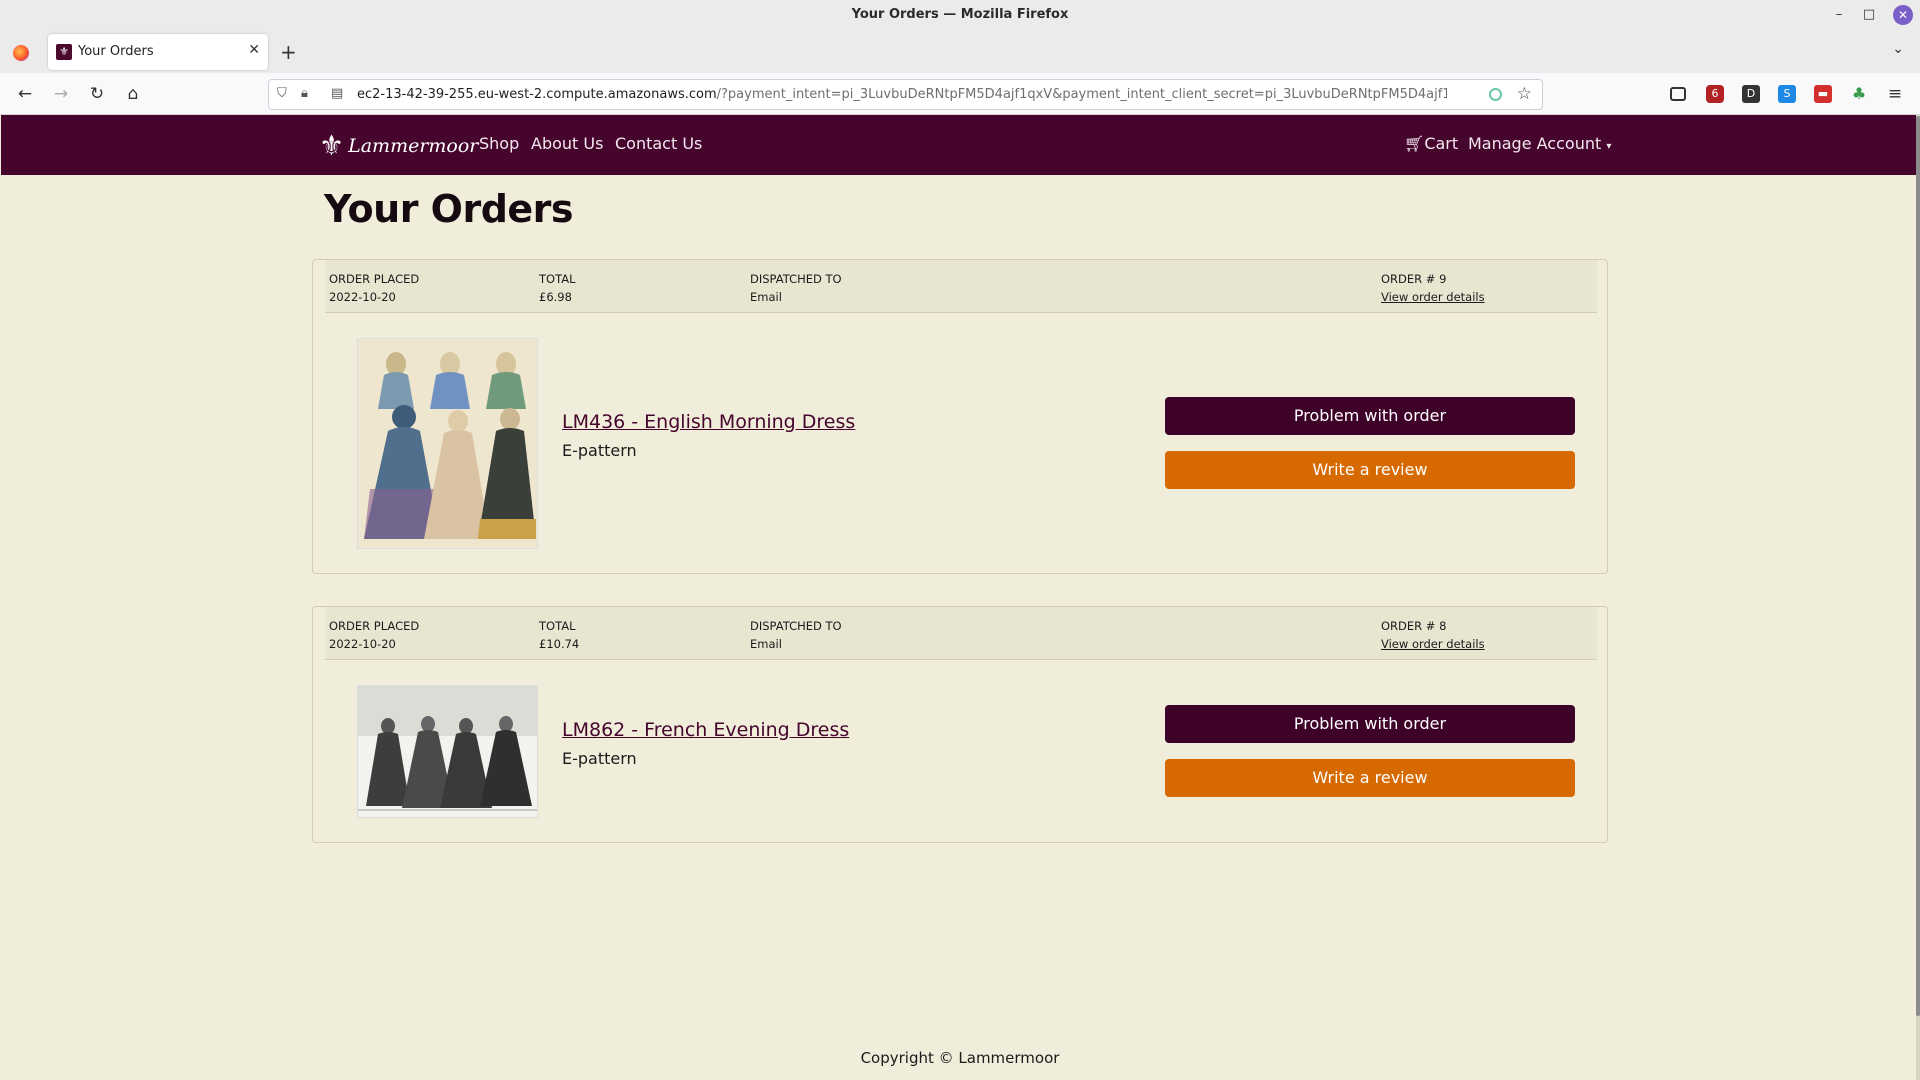  I want to click on s-extension-icon: S, so click(1787, 94).